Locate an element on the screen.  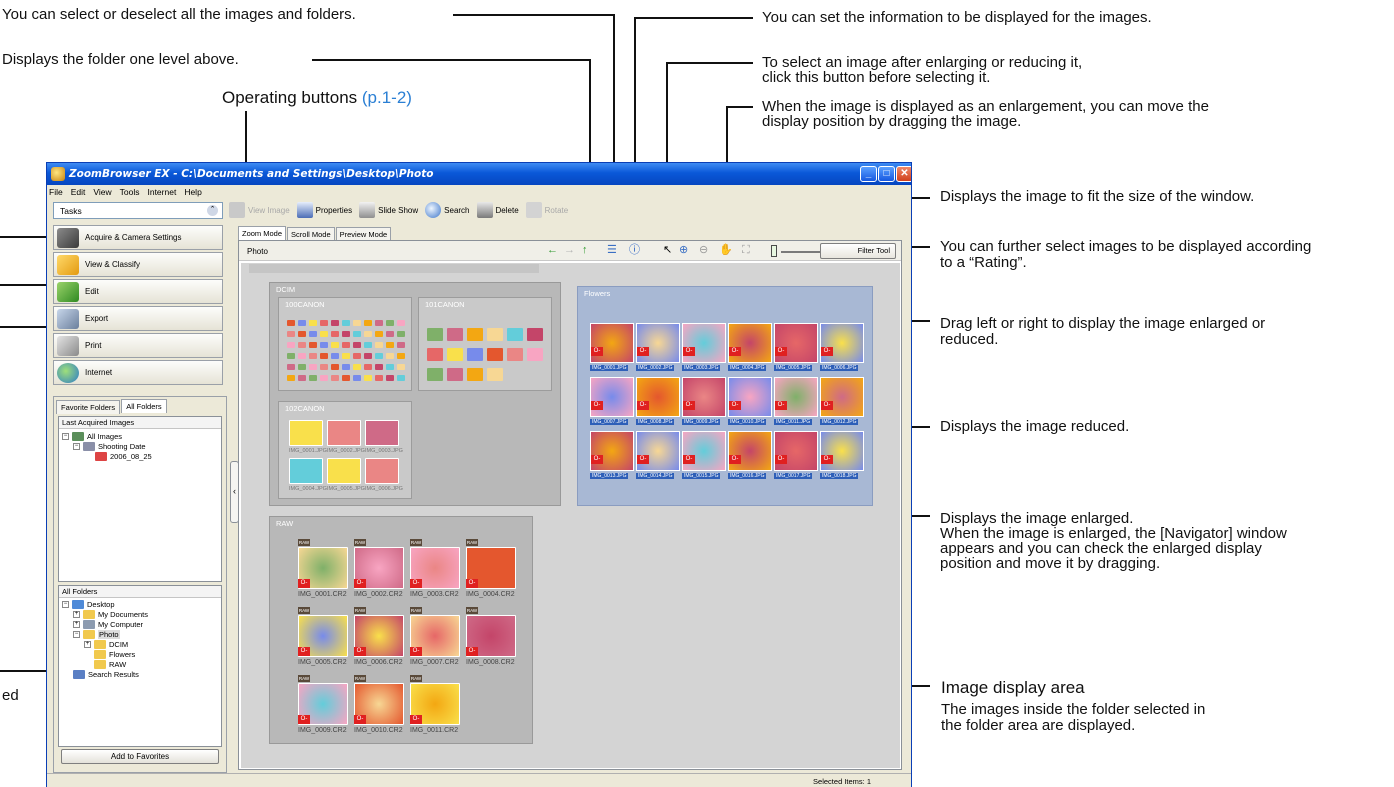
rotate-button: Rotate is located at coordinates (546, 210).